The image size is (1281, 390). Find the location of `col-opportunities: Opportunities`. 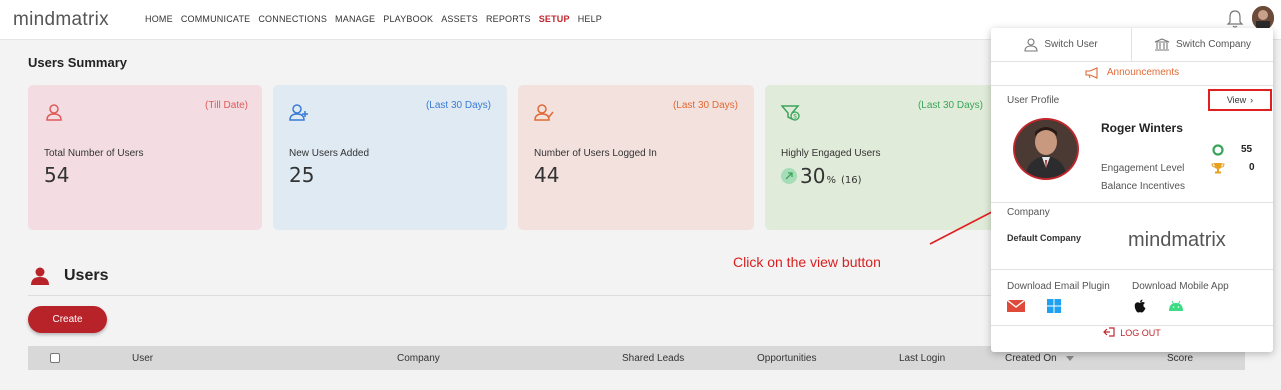

col-opportunities: Opportunities is located at coordinates (786, 358).